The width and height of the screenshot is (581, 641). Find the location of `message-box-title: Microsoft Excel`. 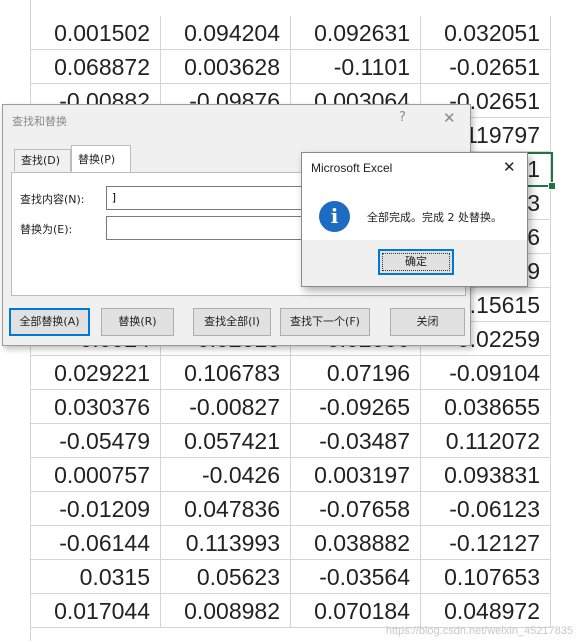

message-box-title: Microsoft Excel is located at coordinates (352, 168).